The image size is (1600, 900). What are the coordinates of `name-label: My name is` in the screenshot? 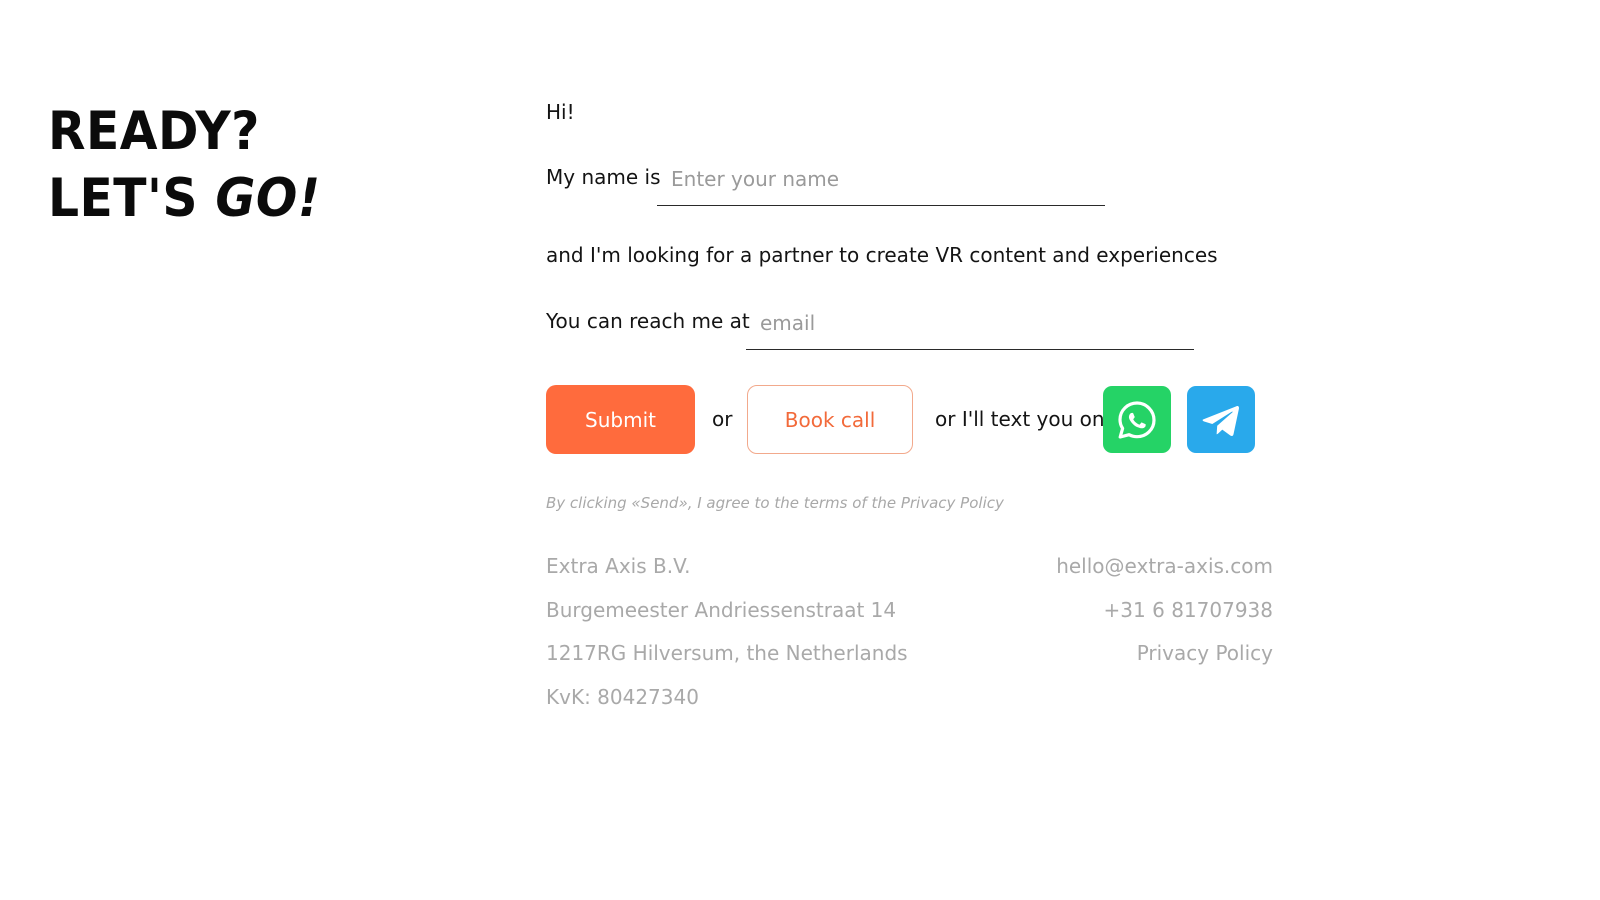 It's located at (603, 177).